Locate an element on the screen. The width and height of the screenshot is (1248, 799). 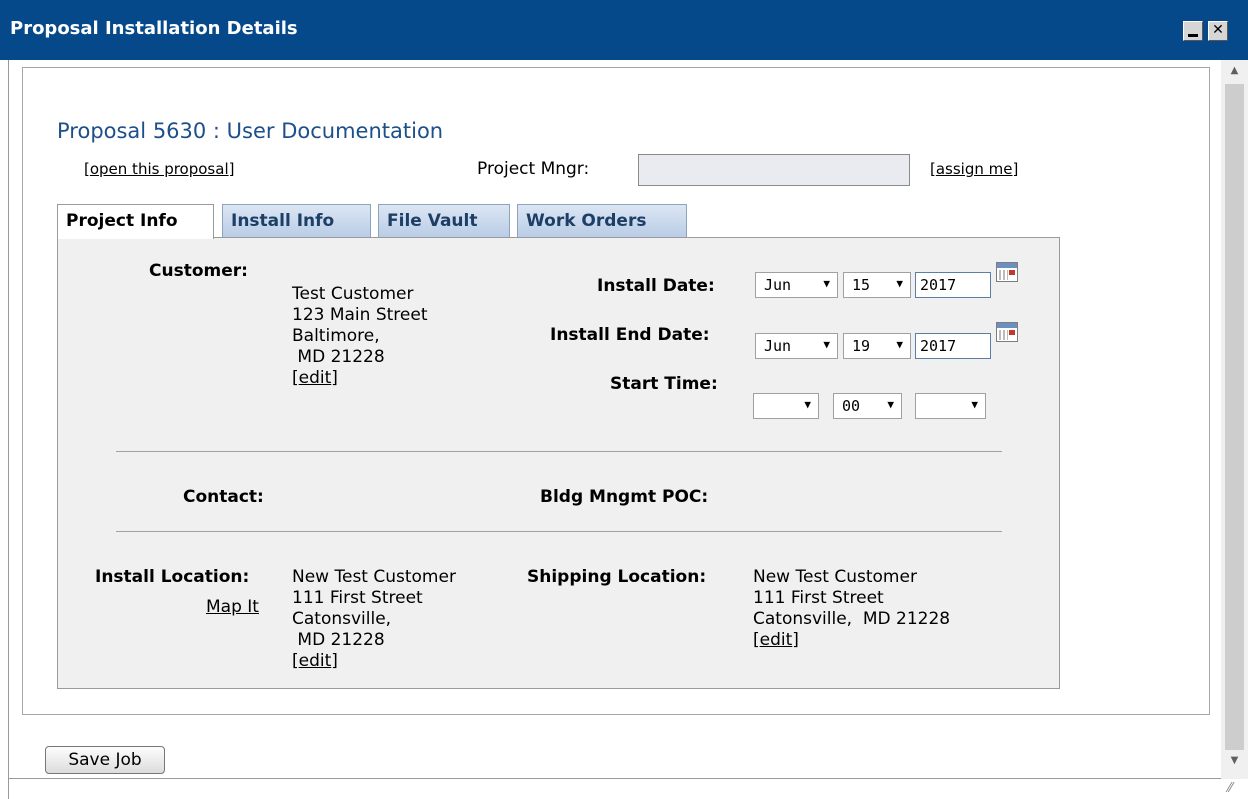
window-titlebar: Proposal Installation Details ✕ is located at coordinates (624, 30).